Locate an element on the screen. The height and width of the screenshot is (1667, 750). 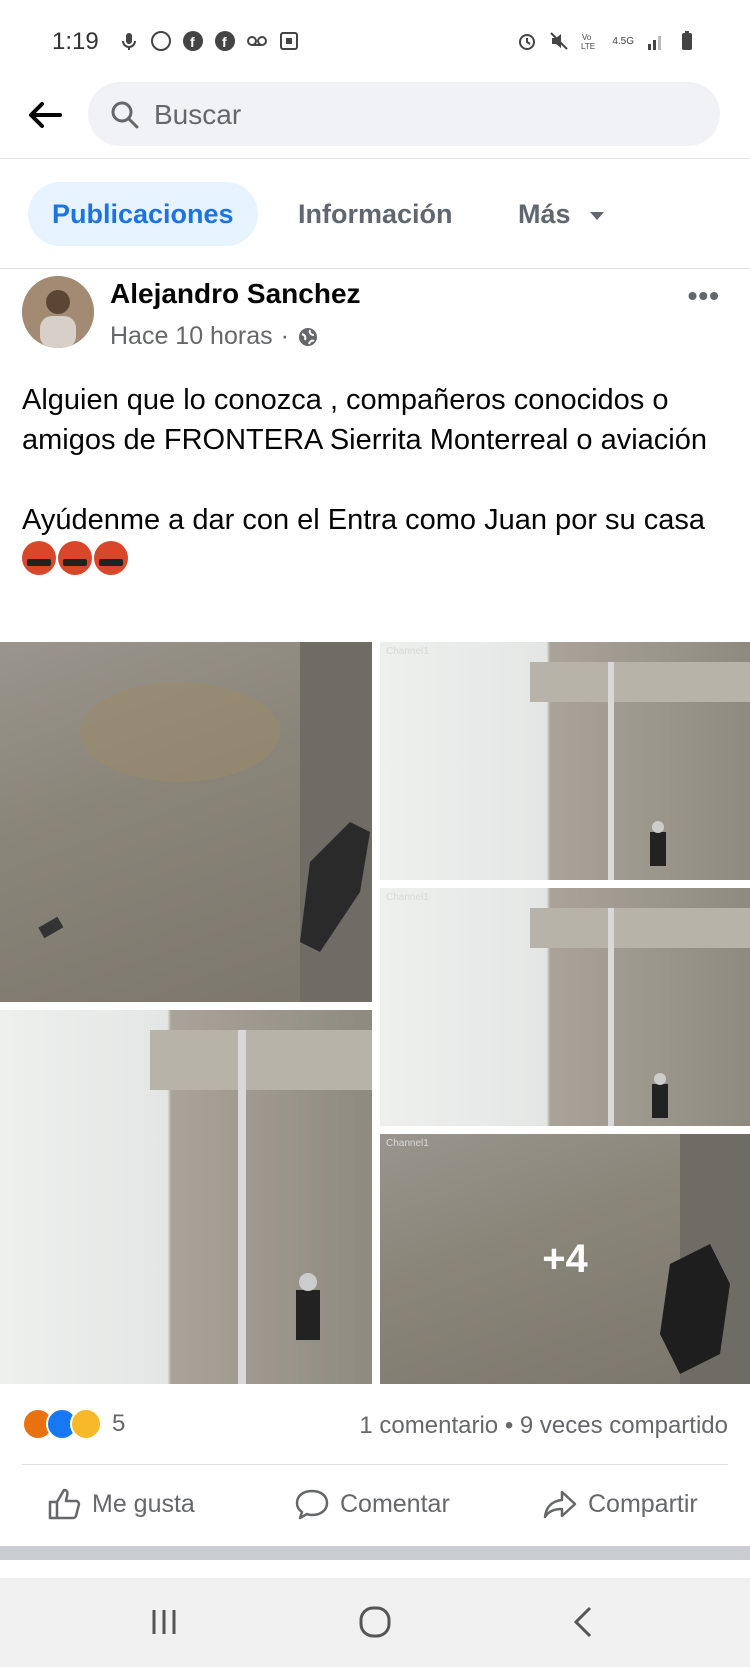
avatar is located at coordinates (58, 312).